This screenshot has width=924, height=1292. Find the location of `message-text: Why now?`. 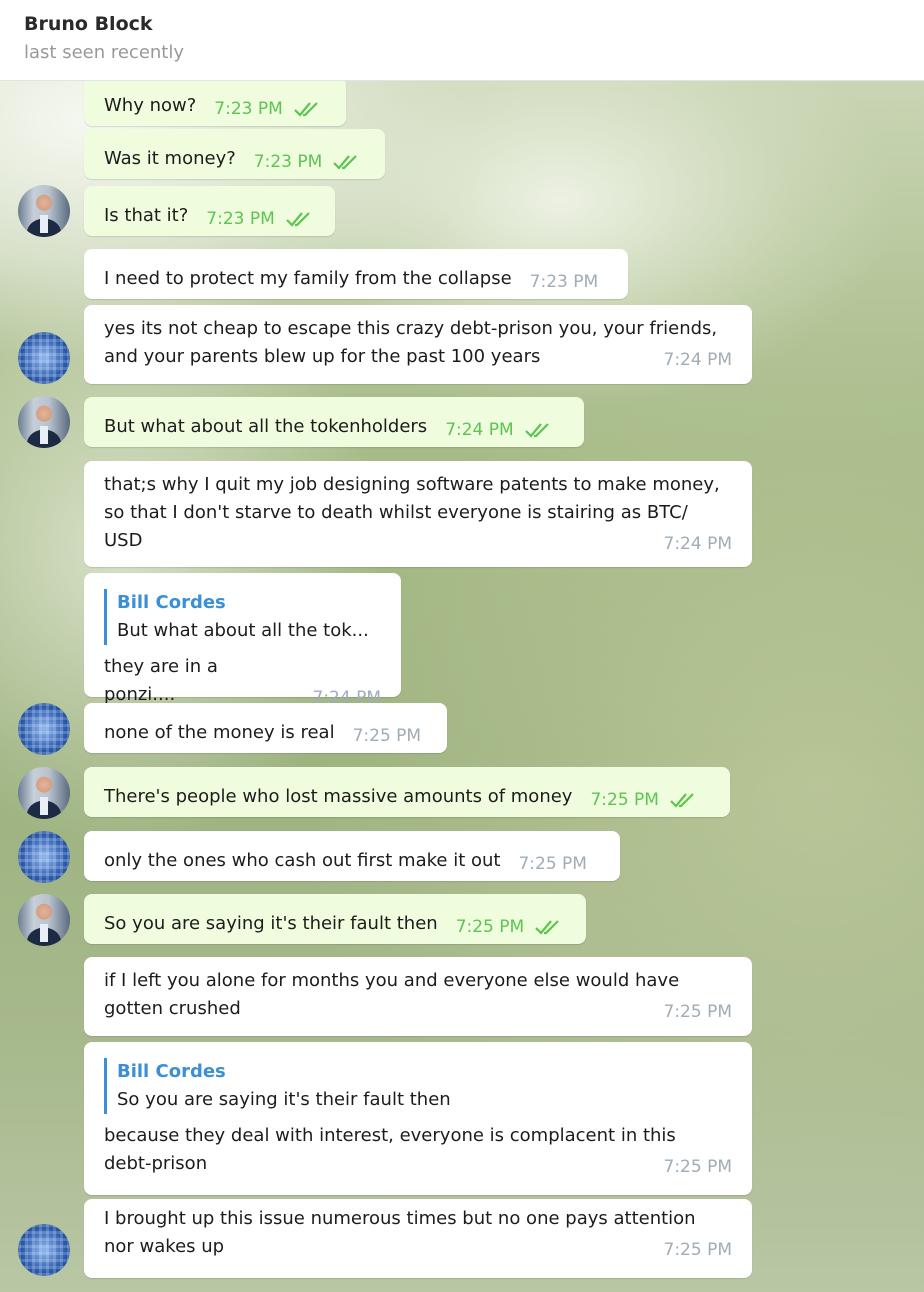

message-text: Why now? is located at coordinates (150, 105).